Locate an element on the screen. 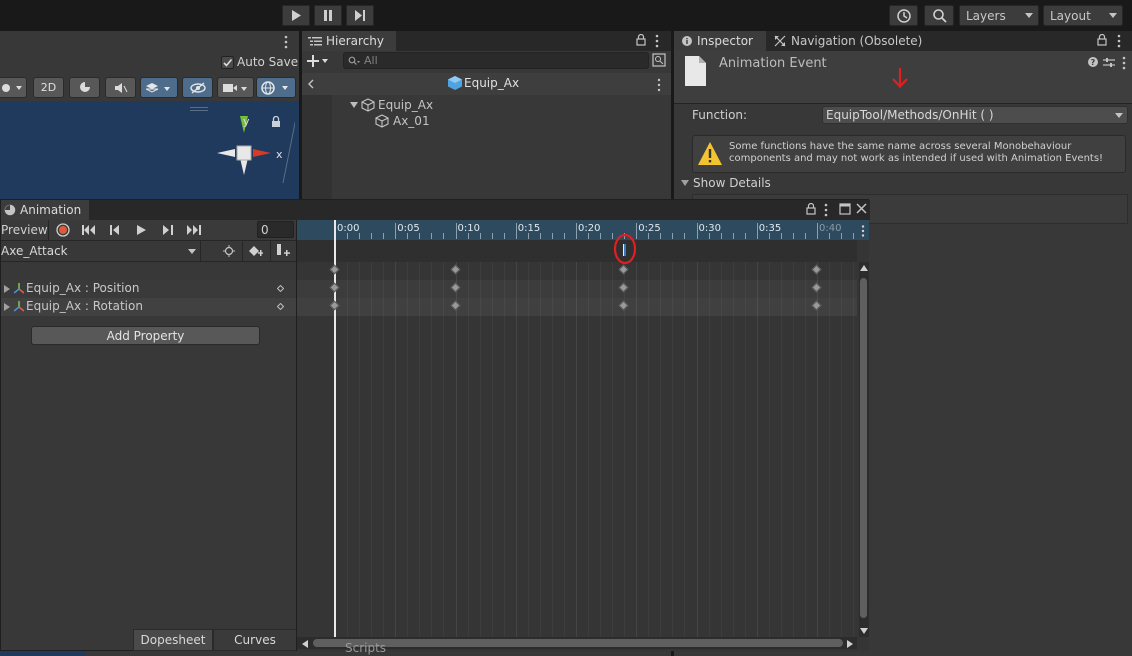 This screenshot has width=1132, height=656. lighting-toggle is located at coordinates (84, 87).